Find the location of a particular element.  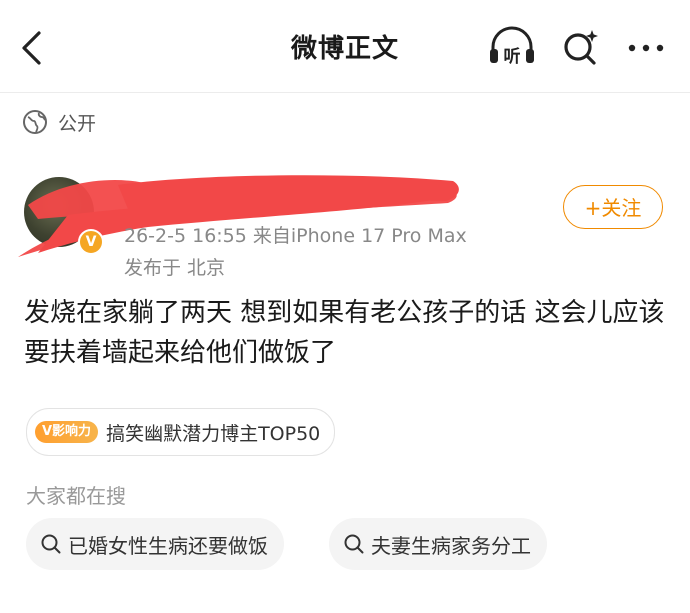

influence-badge: V影响力 is located at coordinates (67, 432).